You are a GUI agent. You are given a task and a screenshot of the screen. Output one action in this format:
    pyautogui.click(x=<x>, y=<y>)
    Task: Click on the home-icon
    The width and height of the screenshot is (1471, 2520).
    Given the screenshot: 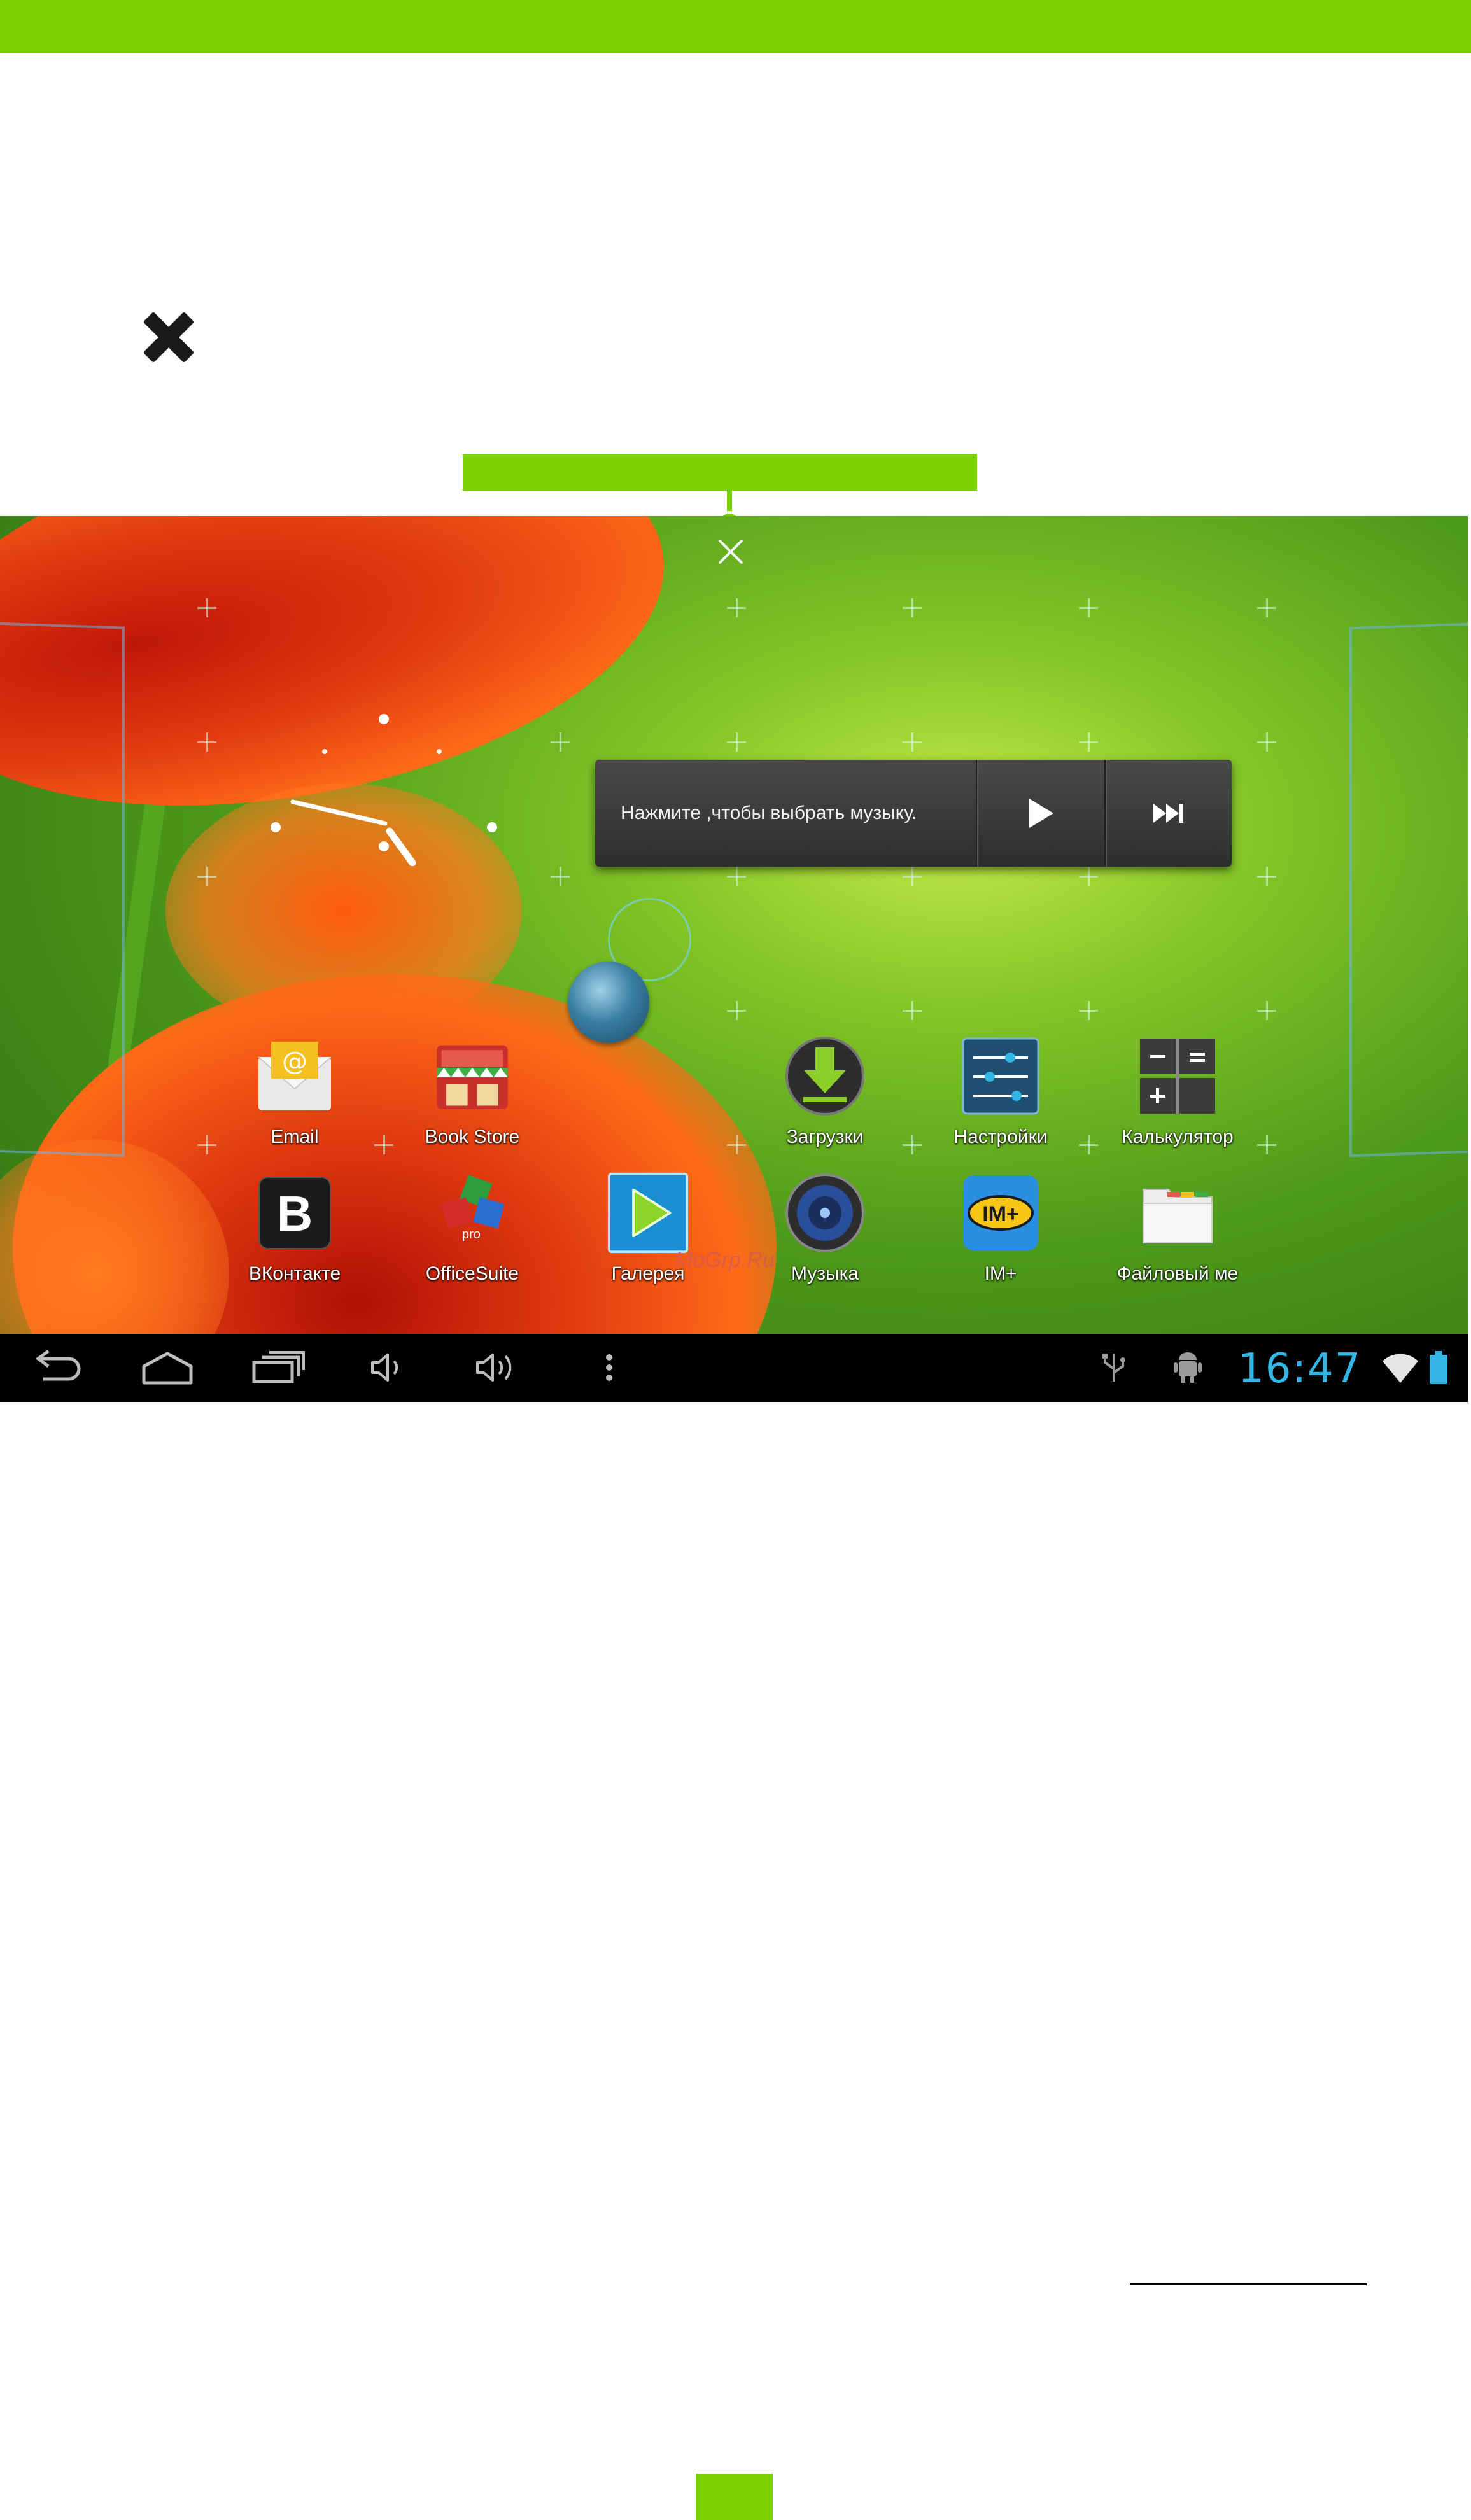 What is the action you would take?
    pyautogui.click(x=167, y=1367)
    